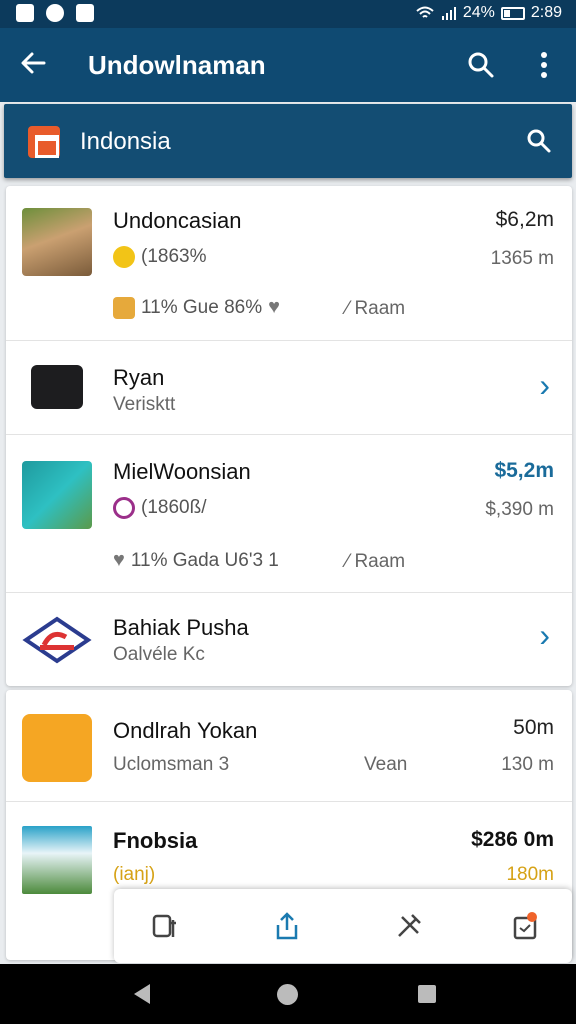 The image size is (576, 1024). I want to click on region-flag-icon, so click(44, 142).